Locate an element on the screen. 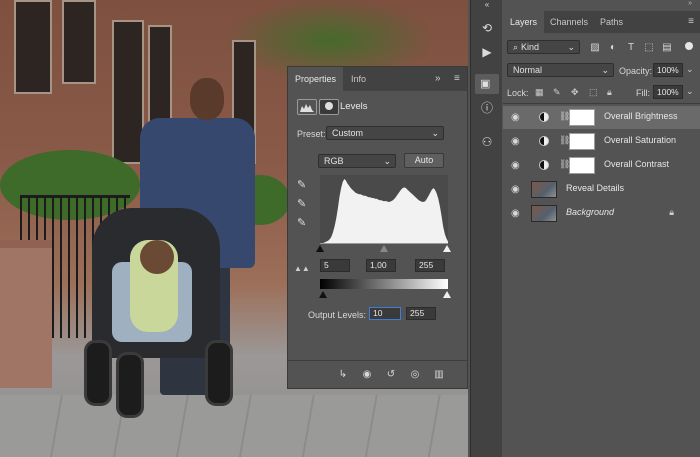  hue-saturation-adjustment-icon is located at coordinates (544, 141).